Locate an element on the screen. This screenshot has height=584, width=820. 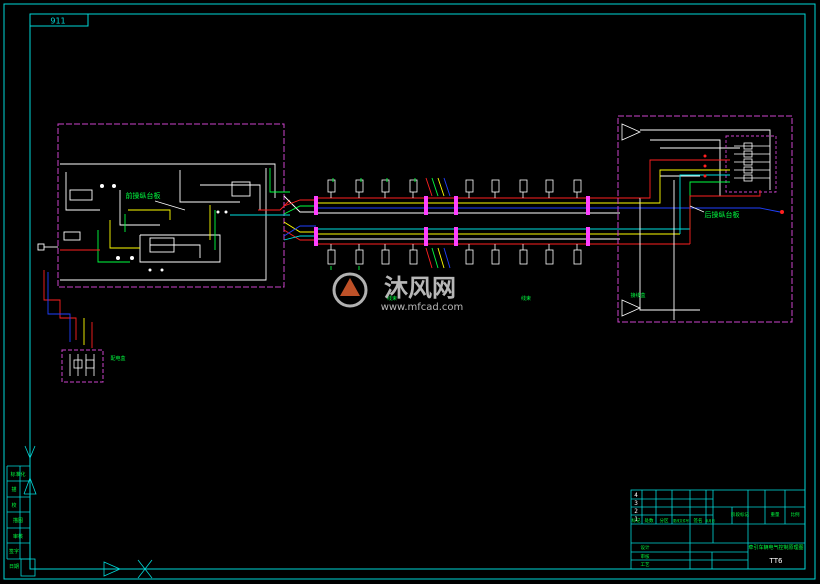
side-box-internals is located at coordinates (82, 365).